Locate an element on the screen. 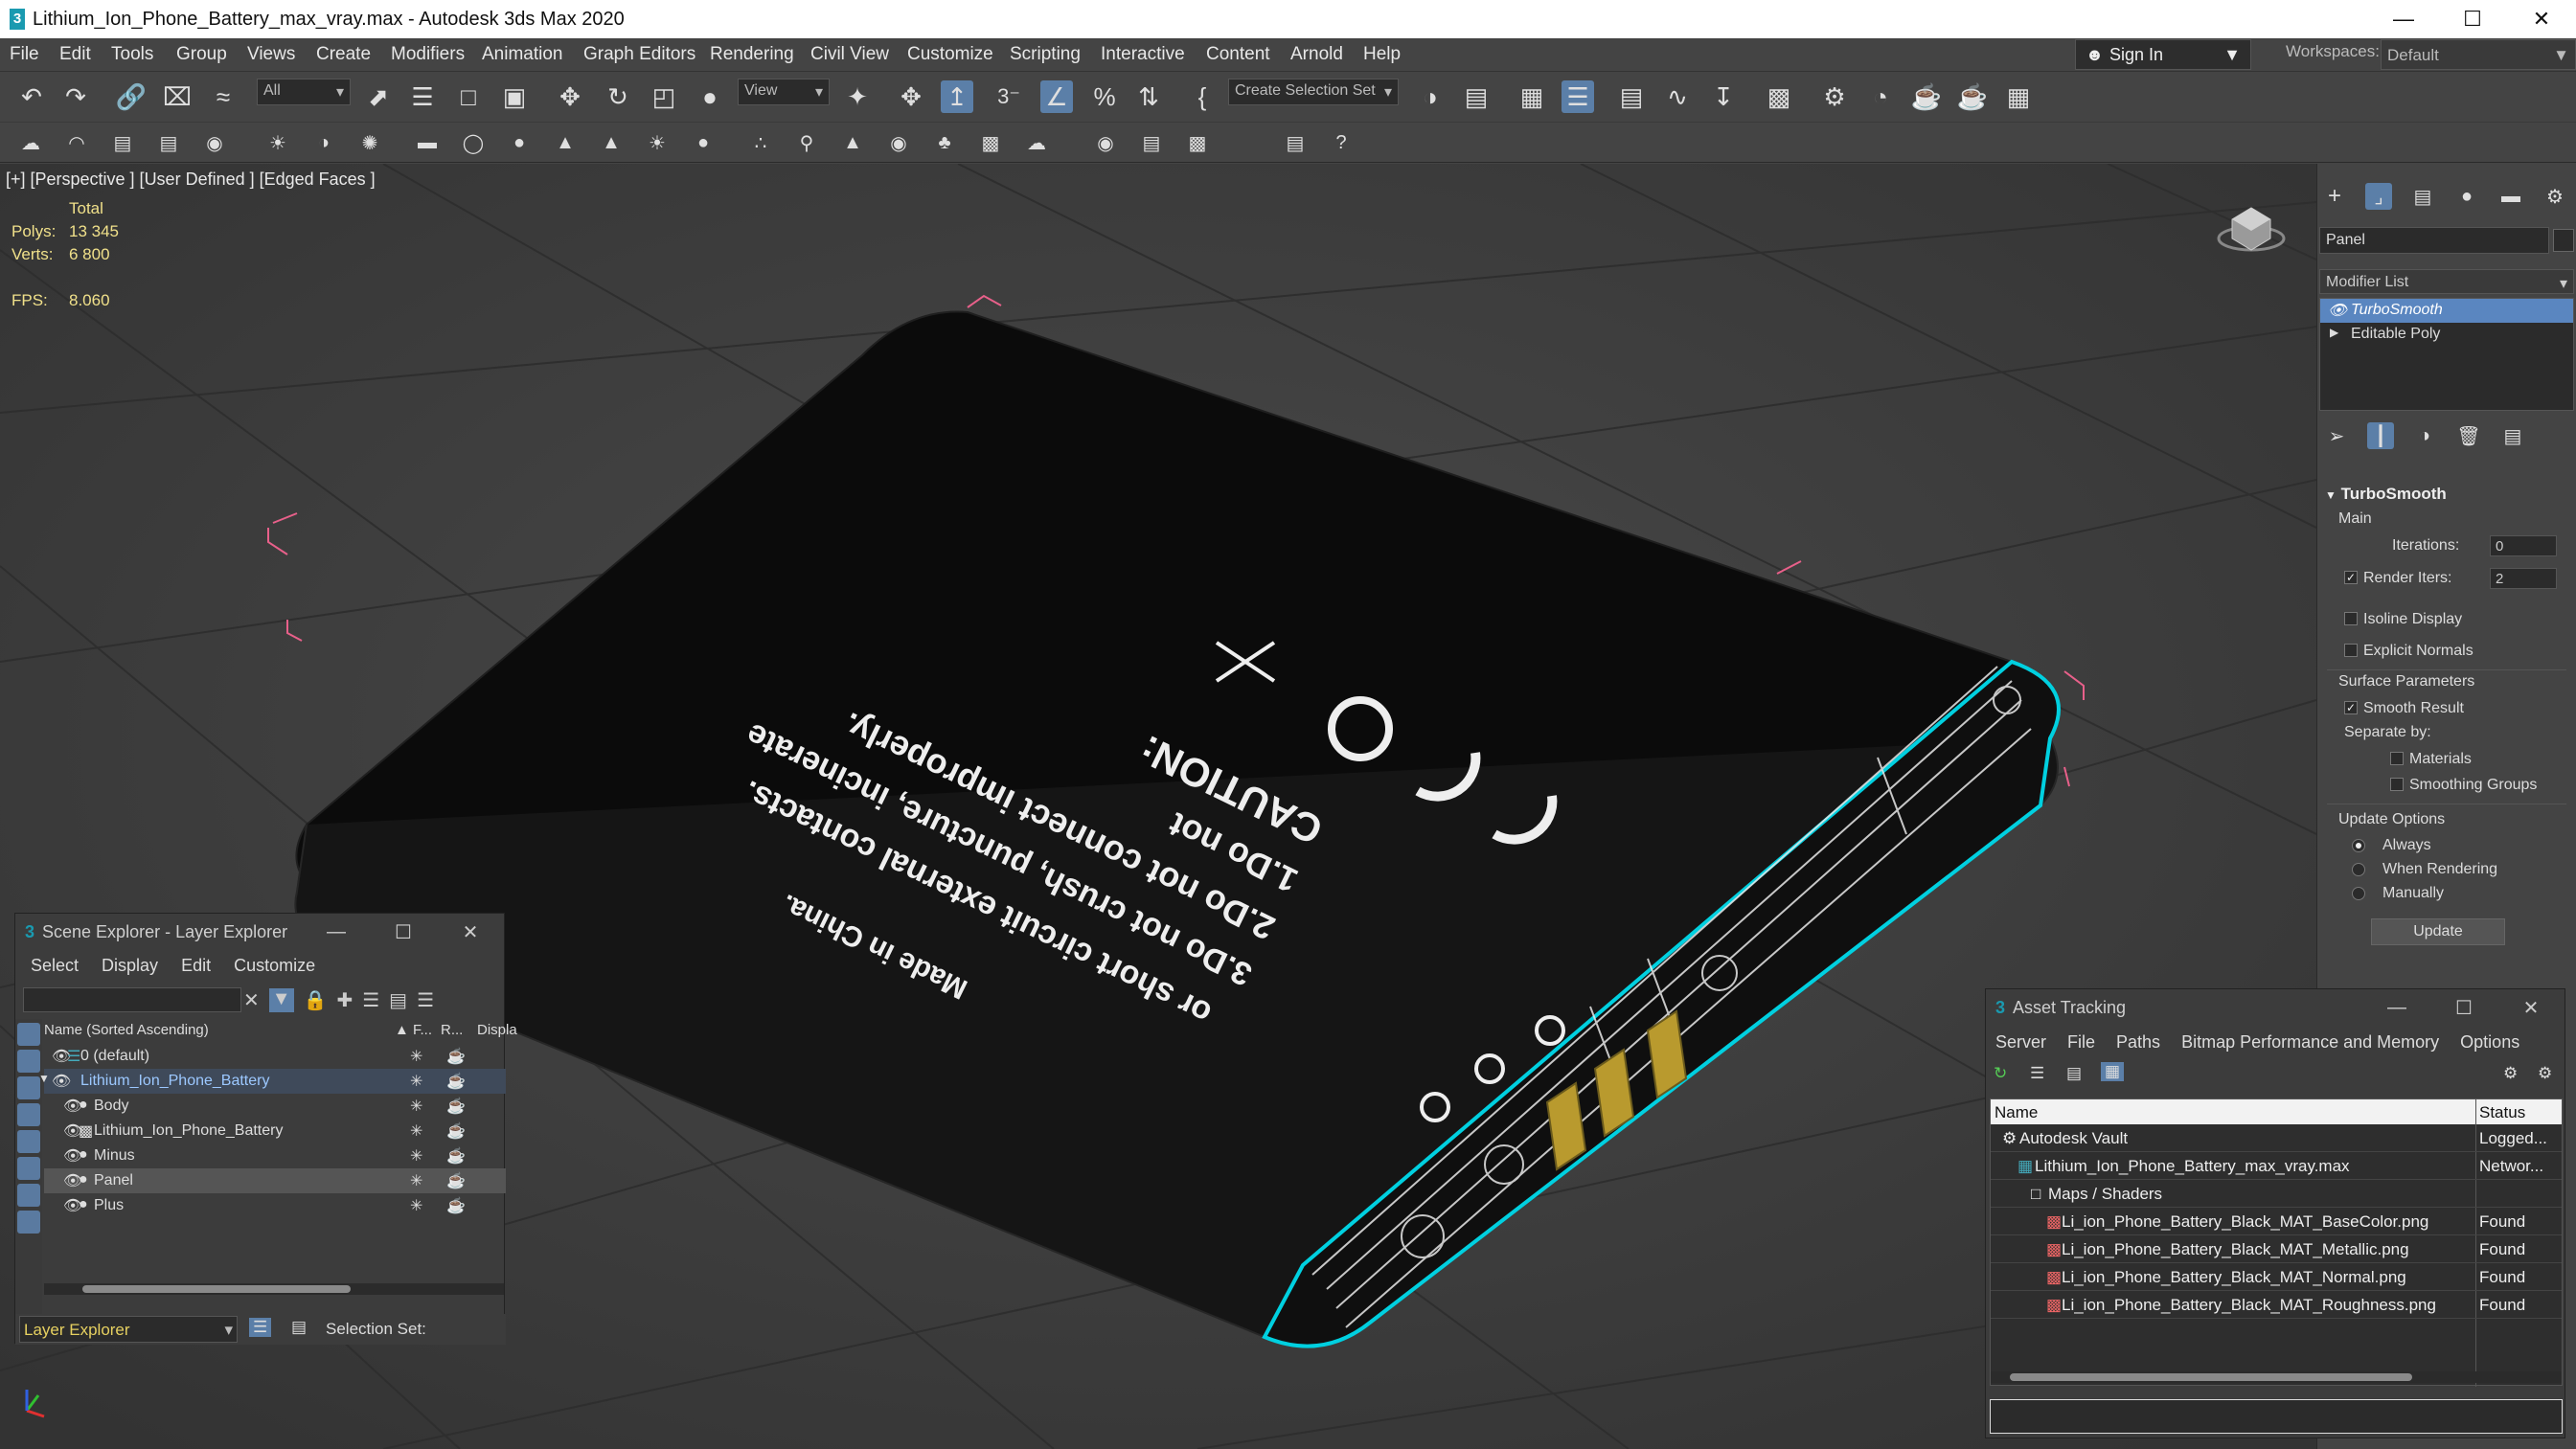 The image size is (2576, 1449). object-name-field: Panel is located at coordinates (2434, 240).